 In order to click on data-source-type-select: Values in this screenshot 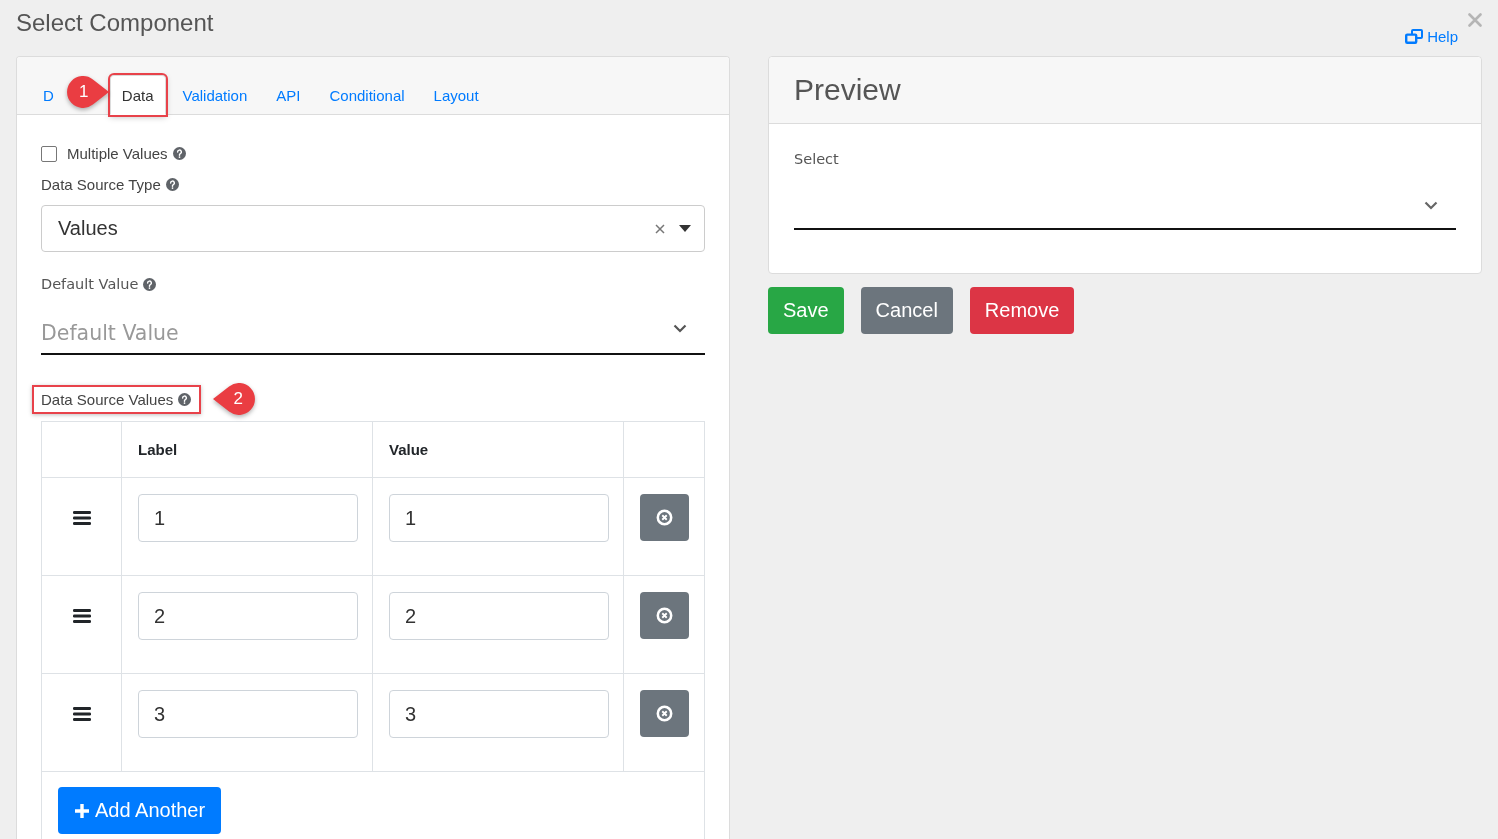, I will do `click(373, 228)`.